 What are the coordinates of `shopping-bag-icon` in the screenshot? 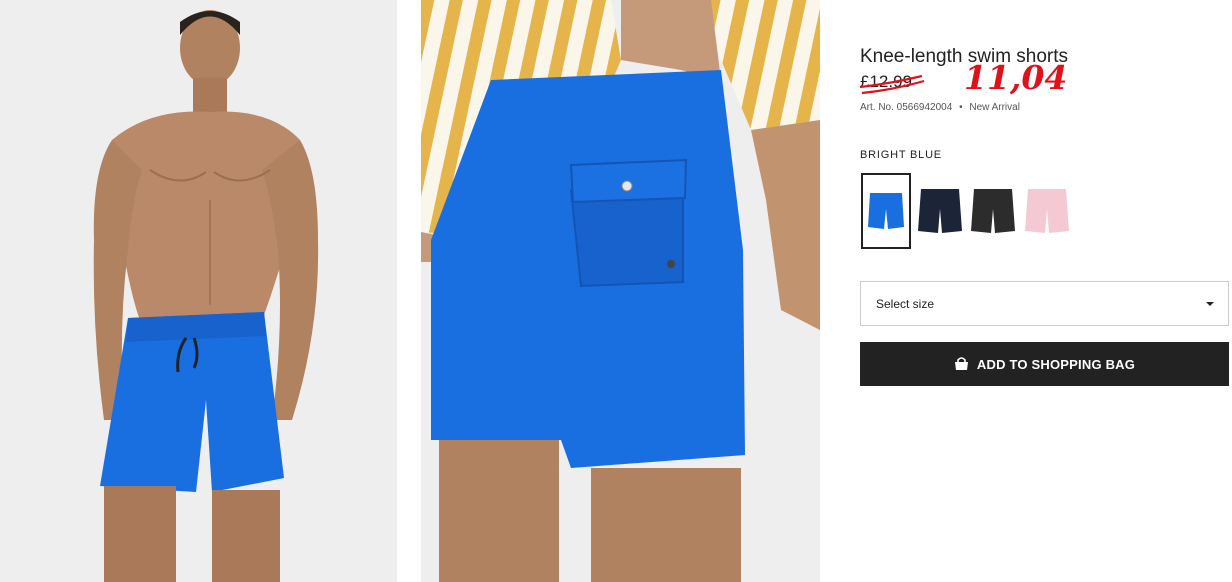 It's located at (961, 363).